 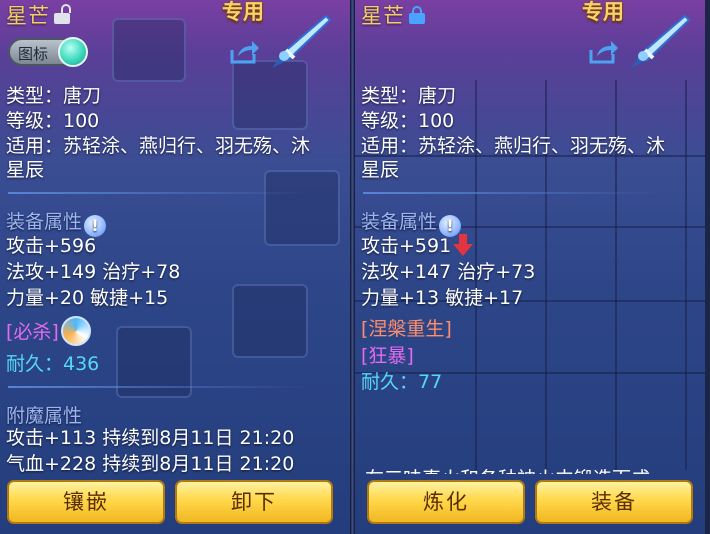 I want to click on enchant-attack: 攻击+113 持续到8月11日 21:20, so click(x=150, y=438).